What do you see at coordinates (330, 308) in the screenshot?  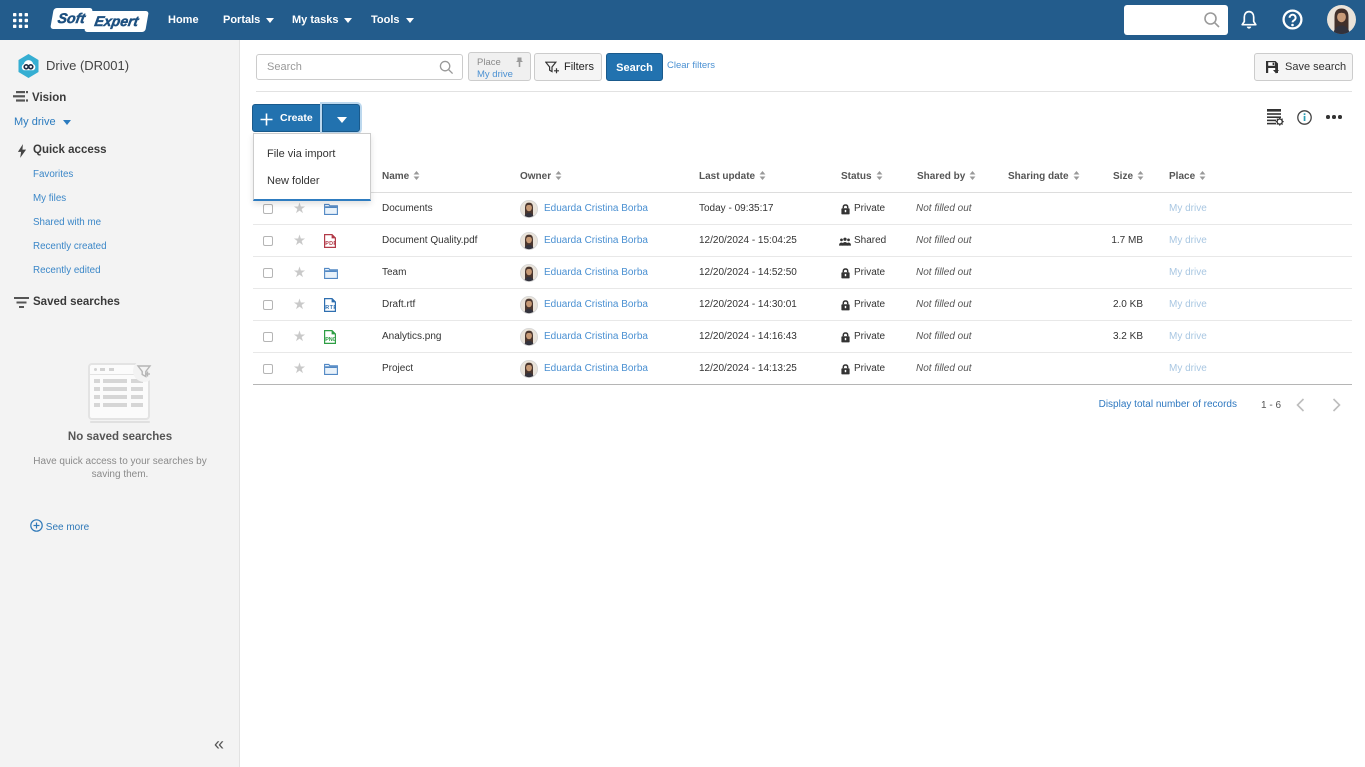 I see `svg-text: RTF` at bounding box center [330, 308].